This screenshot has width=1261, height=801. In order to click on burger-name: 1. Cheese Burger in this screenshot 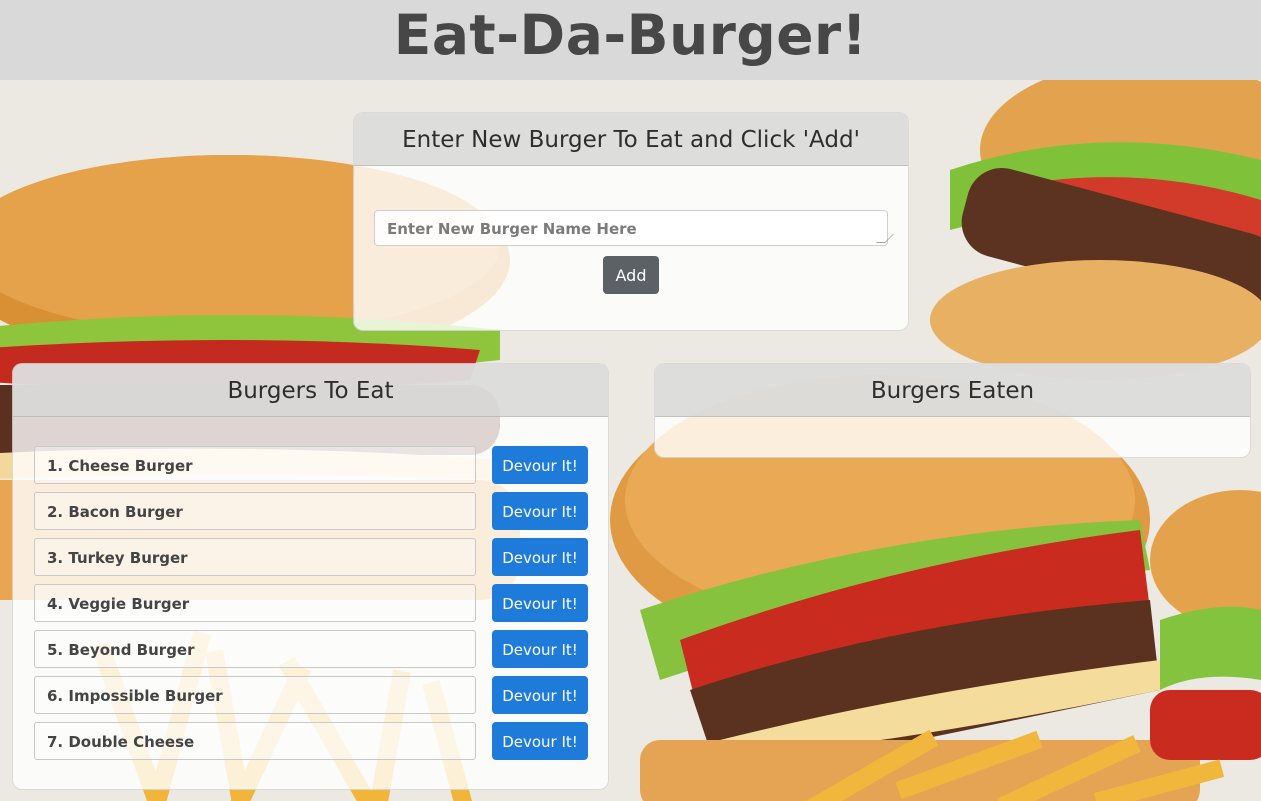, I will do `click(255, 465)`.